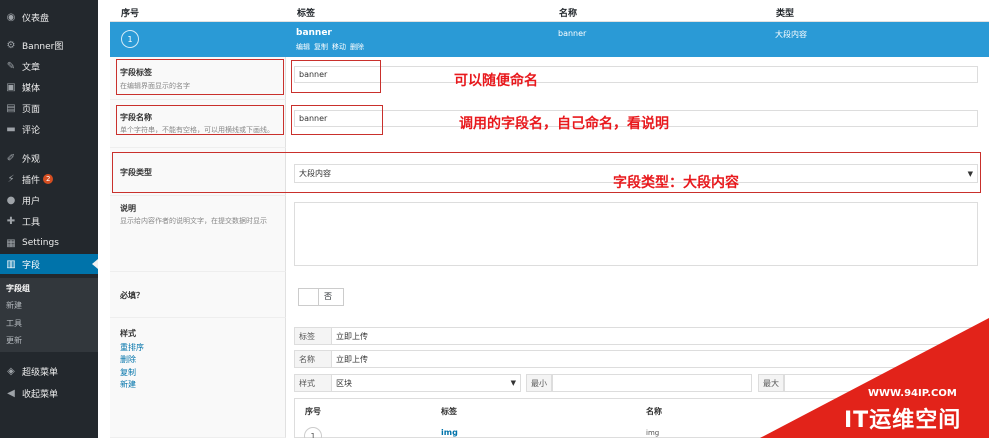 The height and width of the screenshot is (438, 989). Describe the element at coordinates (313, 336) in the screenshot. I see `layout-label-prefix: 标签` at that location.